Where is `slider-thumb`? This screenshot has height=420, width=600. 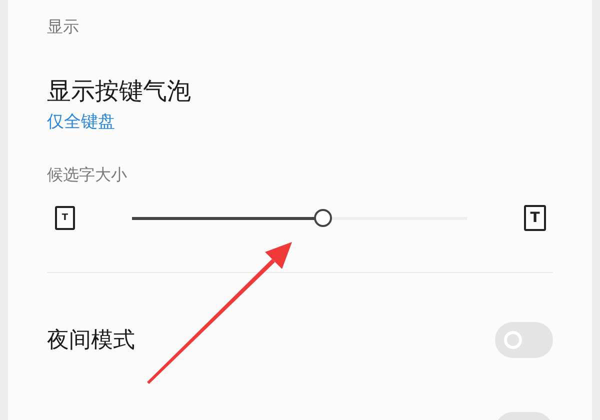
slider-thumb is located at coordinates (323, 218).